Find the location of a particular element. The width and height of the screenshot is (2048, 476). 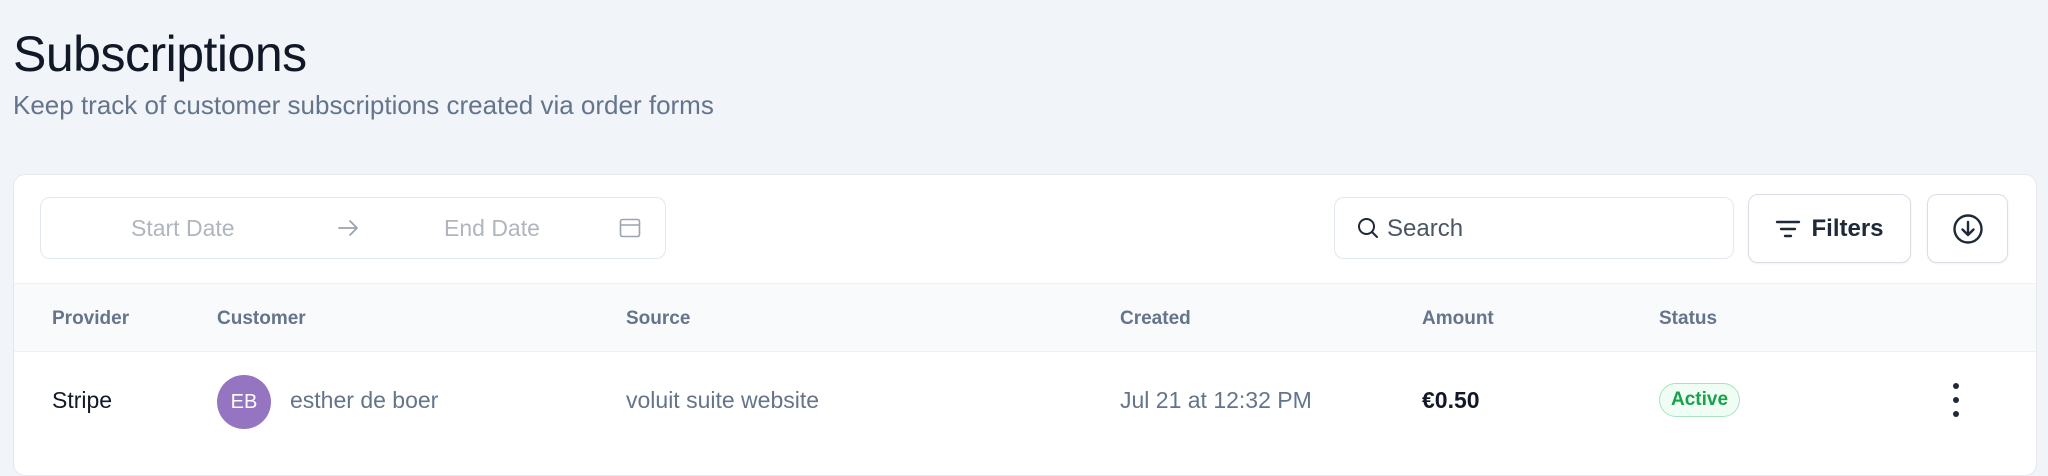

column-header-customer: Customer is located at coordinates (261, 319).